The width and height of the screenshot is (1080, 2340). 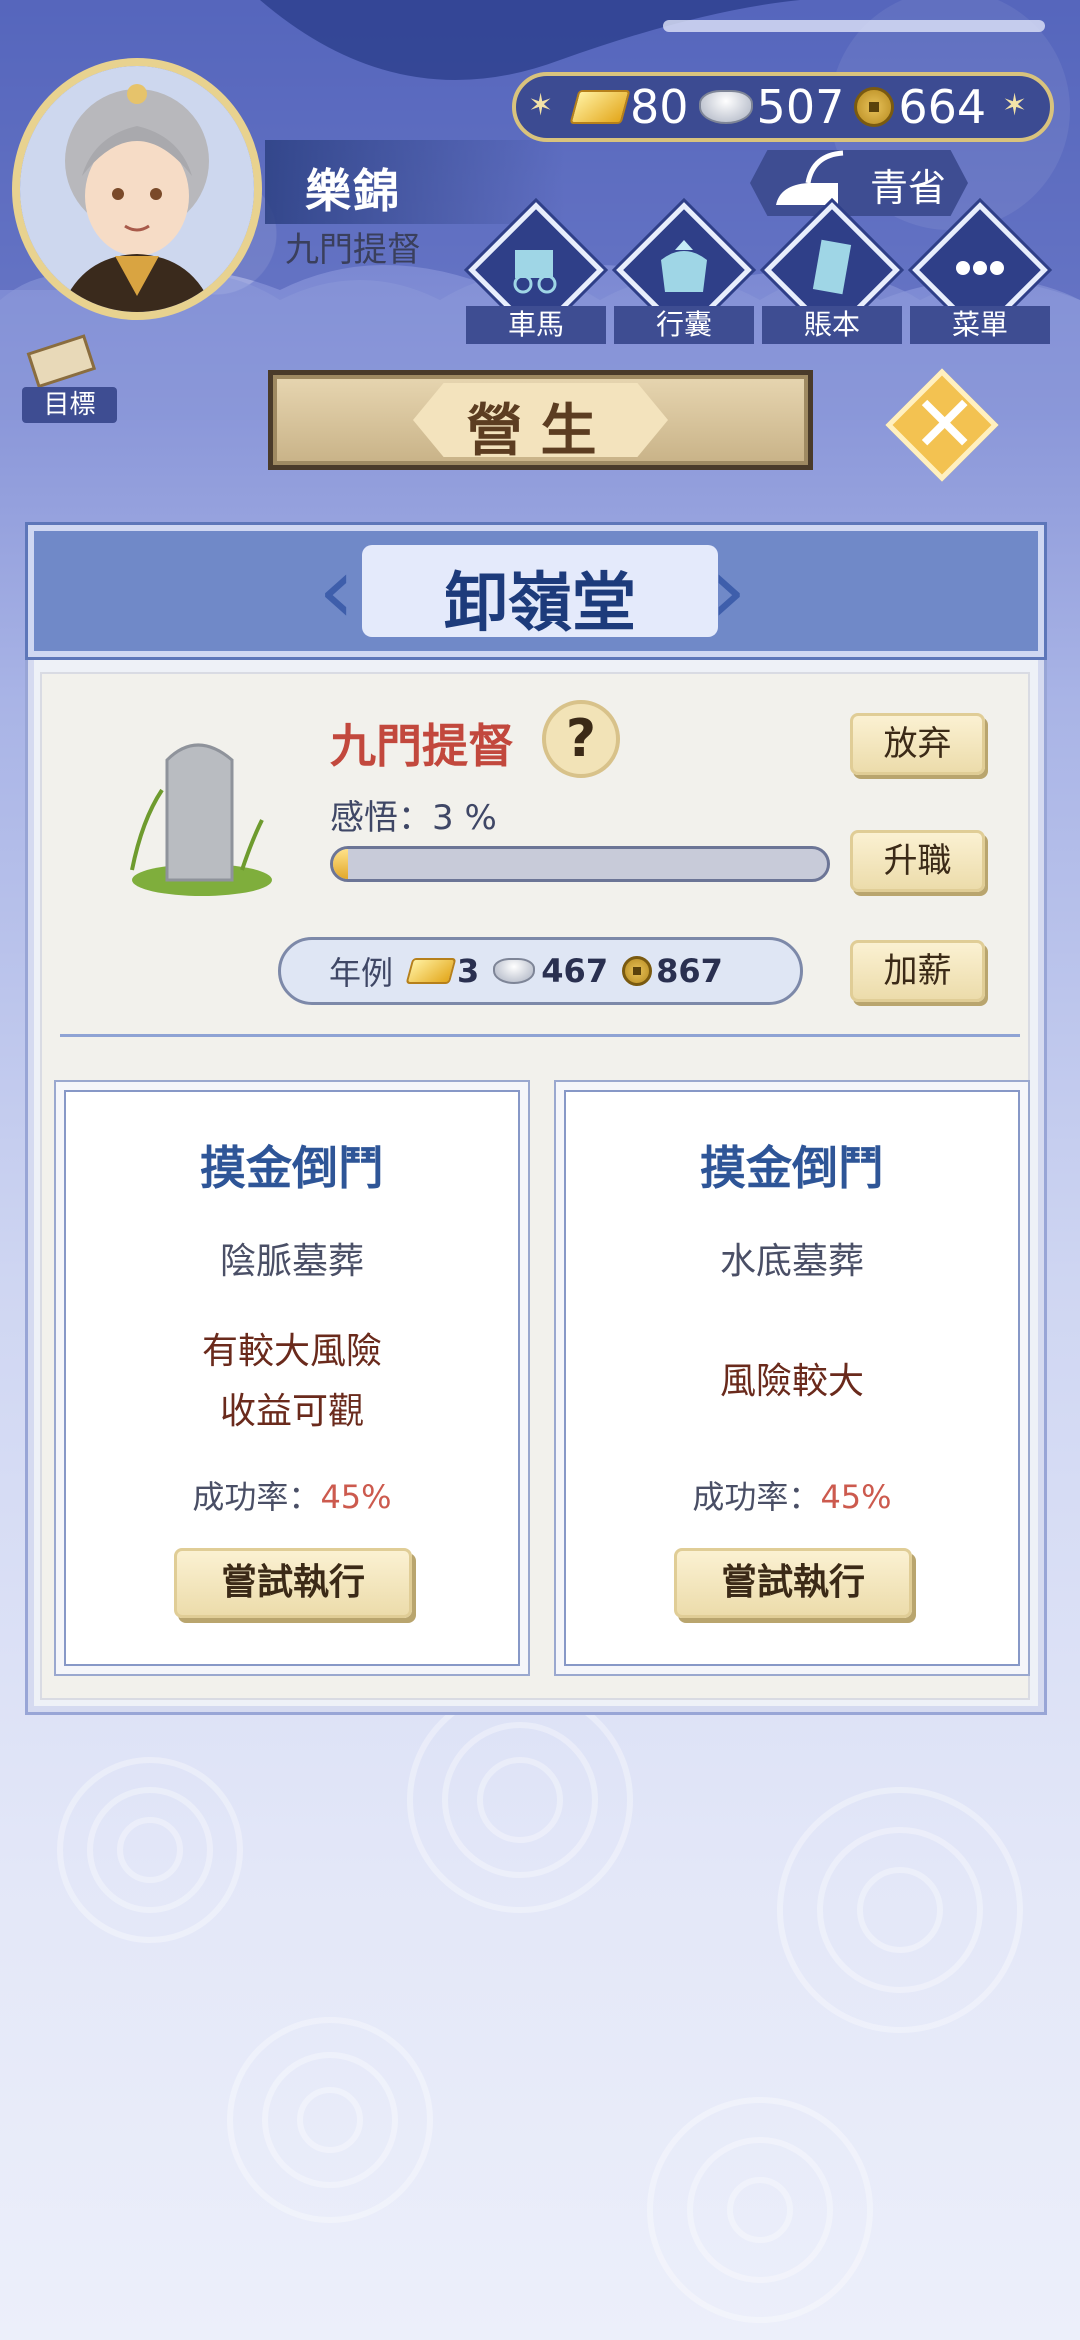 I want to click on salary-silver-value: 467, so click(x=575, y=971).